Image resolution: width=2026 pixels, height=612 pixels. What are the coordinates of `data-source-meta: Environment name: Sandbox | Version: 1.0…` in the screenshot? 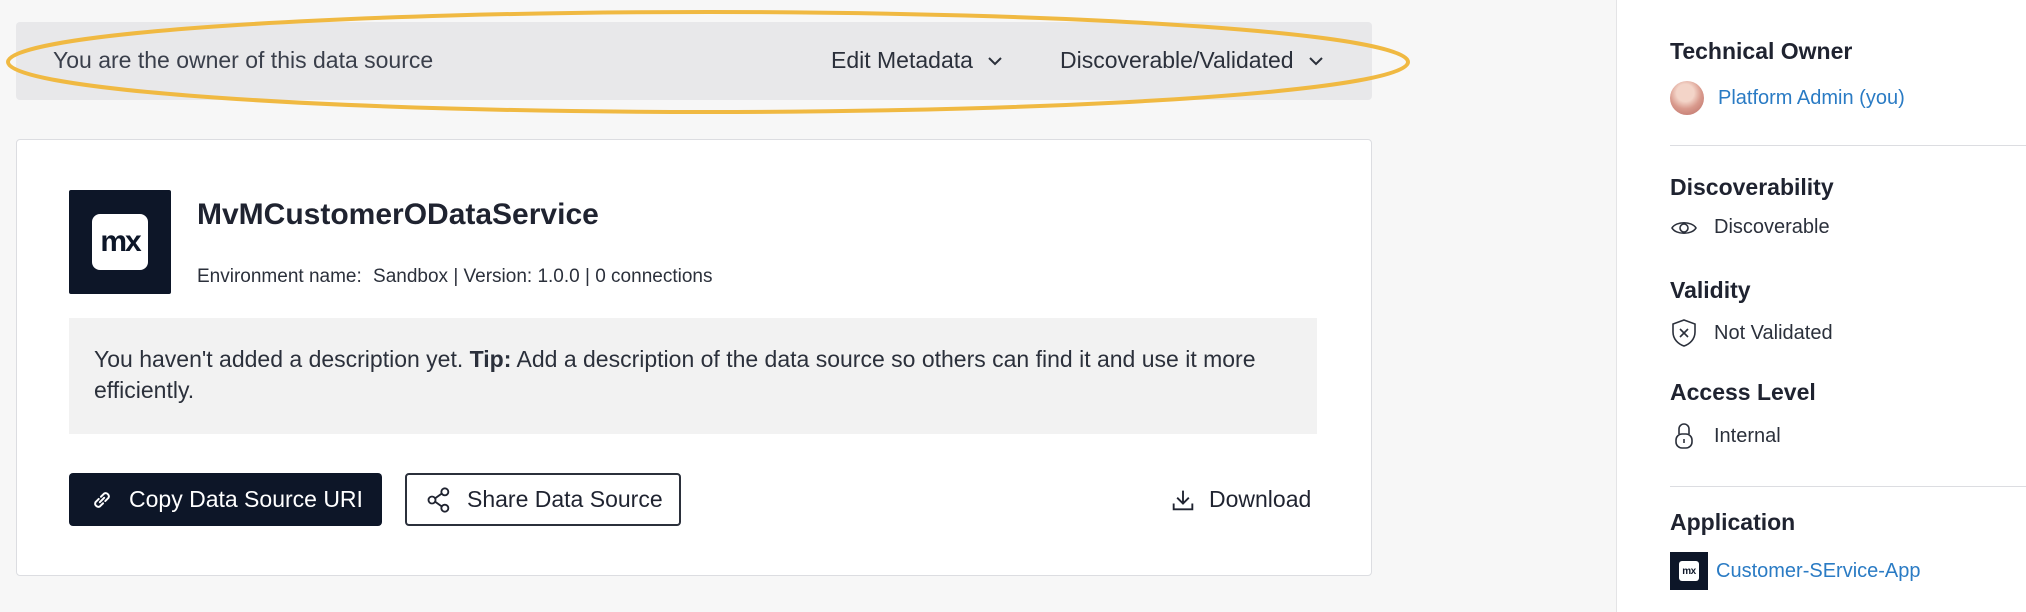 It's located at (454, 277).